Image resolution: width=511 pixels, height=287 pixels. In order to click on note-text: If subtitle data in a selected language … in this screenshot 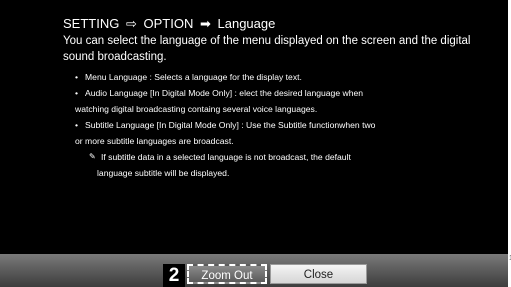, I will do `click(226, 157)`.